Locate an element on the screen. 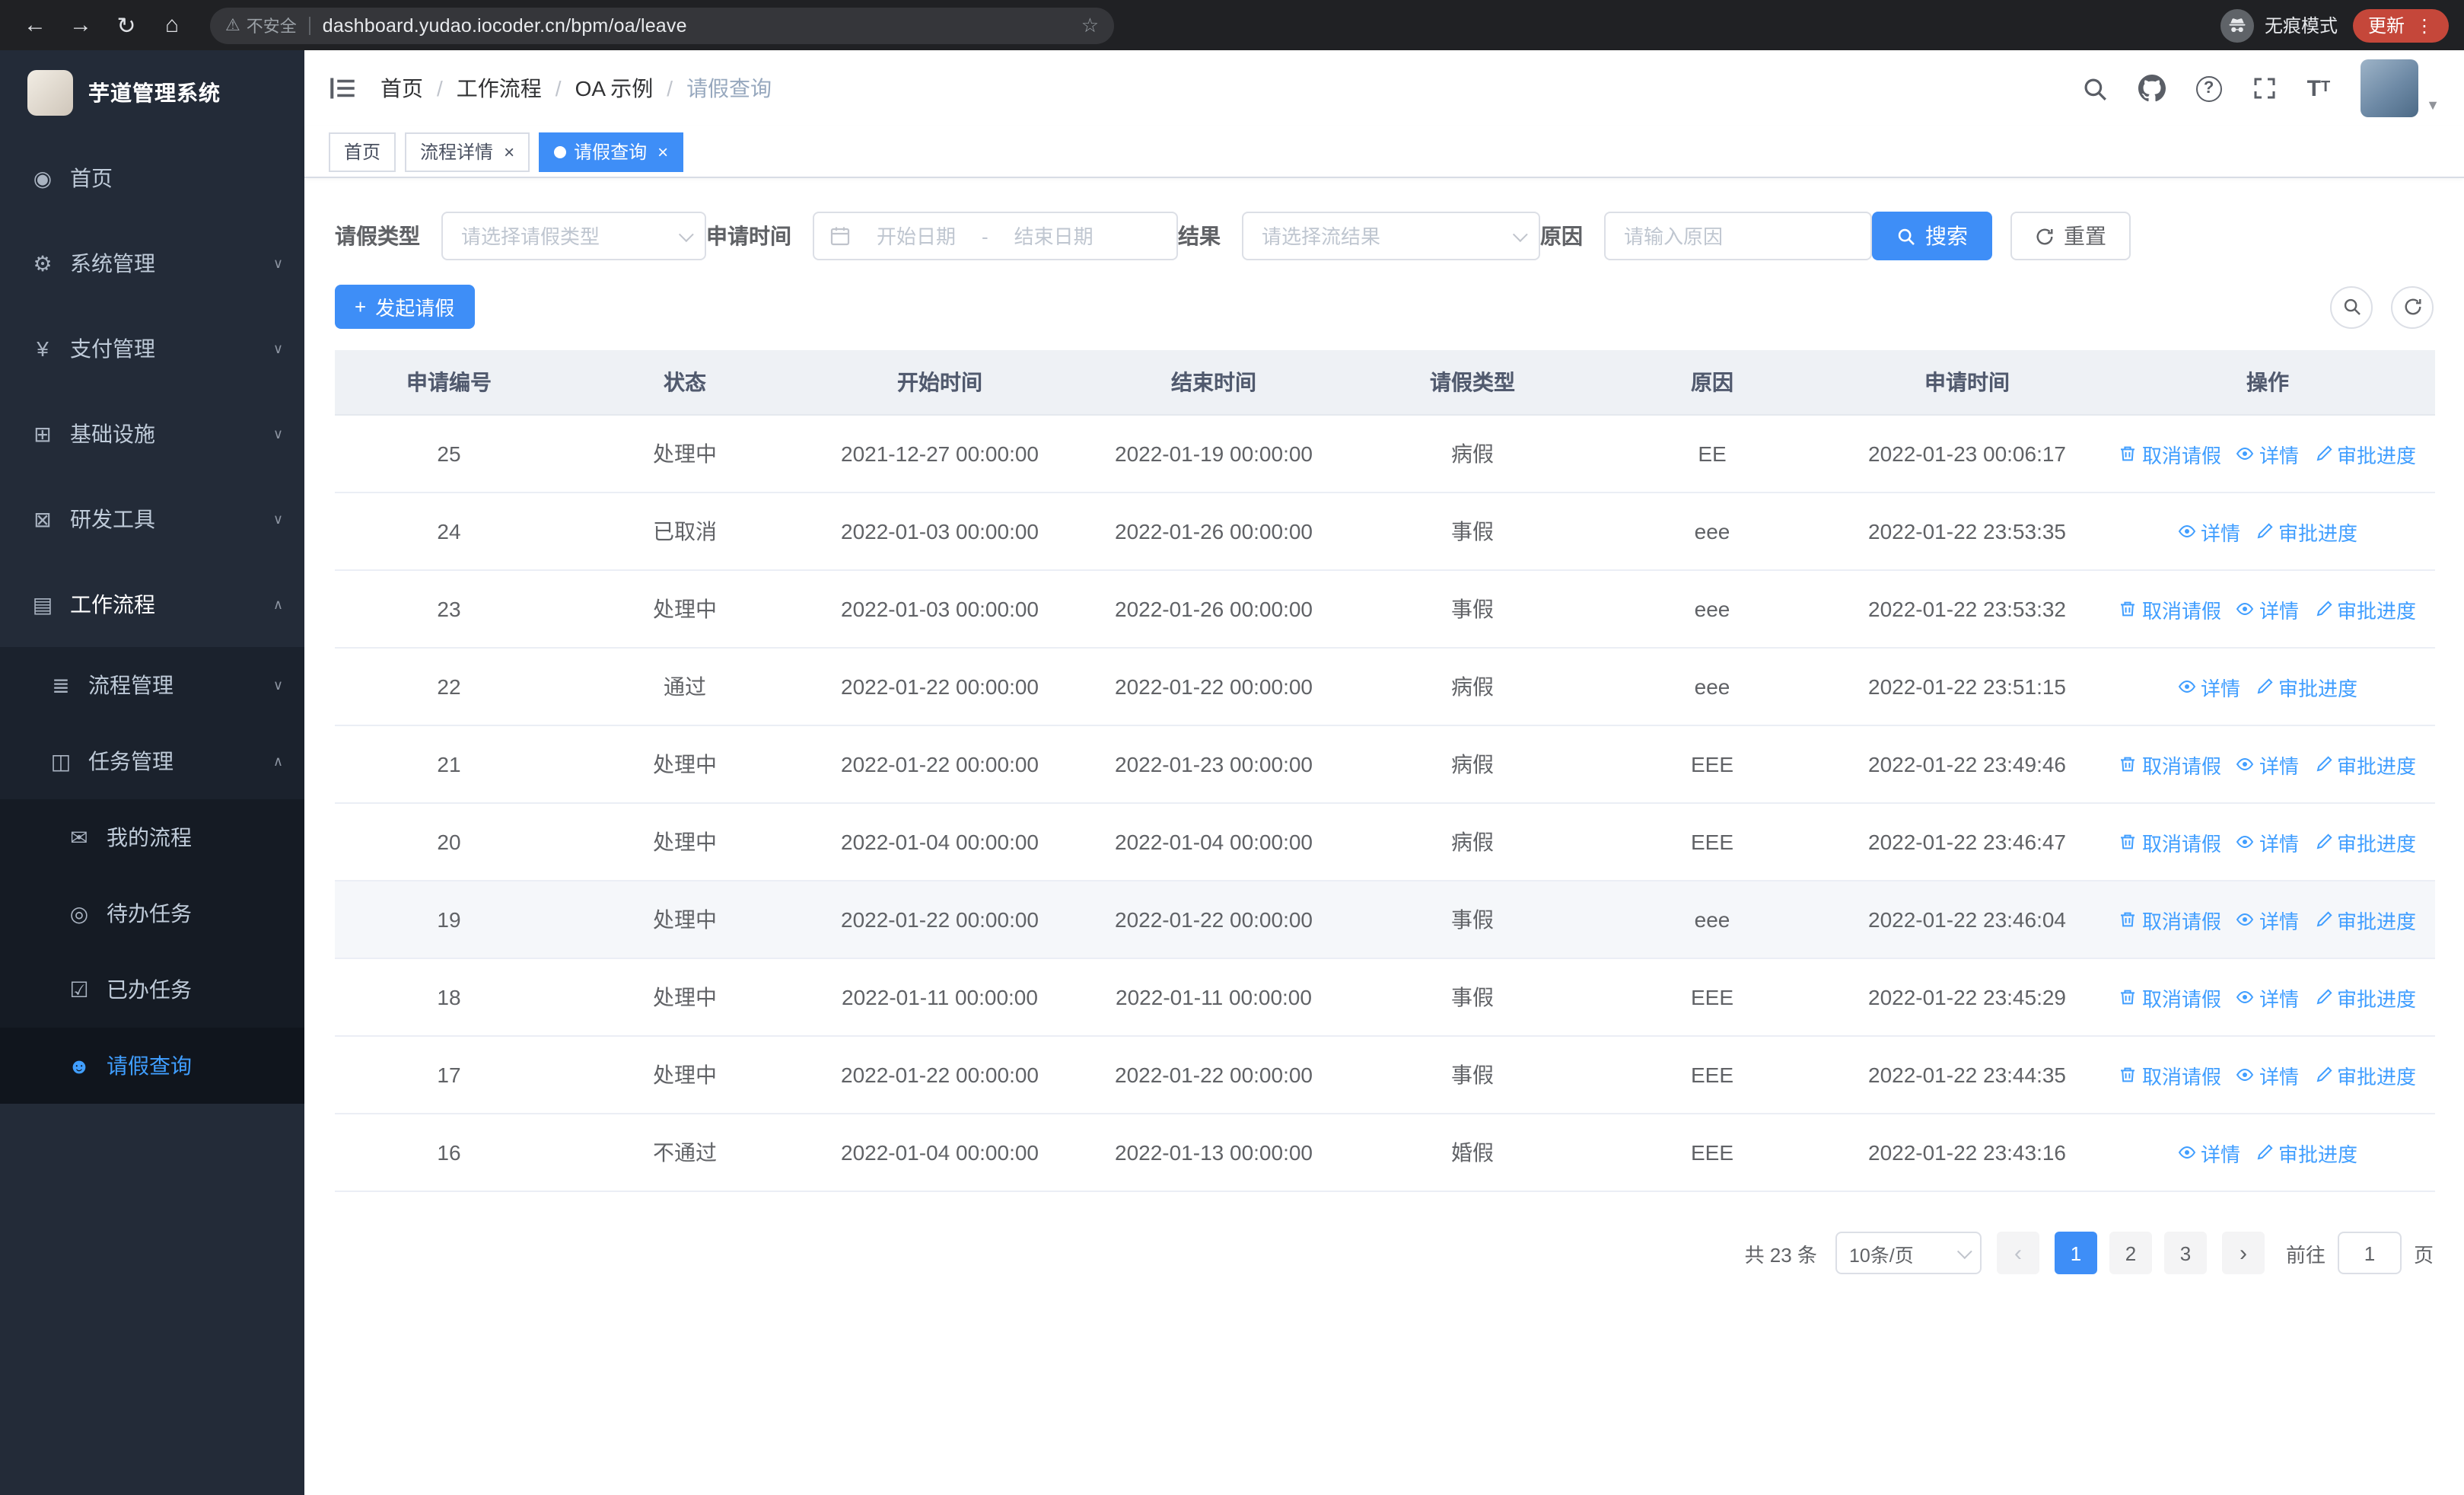 The image size is (2464, 1495). avatar-menu: ▼ is located at coordinates (2400, 88).